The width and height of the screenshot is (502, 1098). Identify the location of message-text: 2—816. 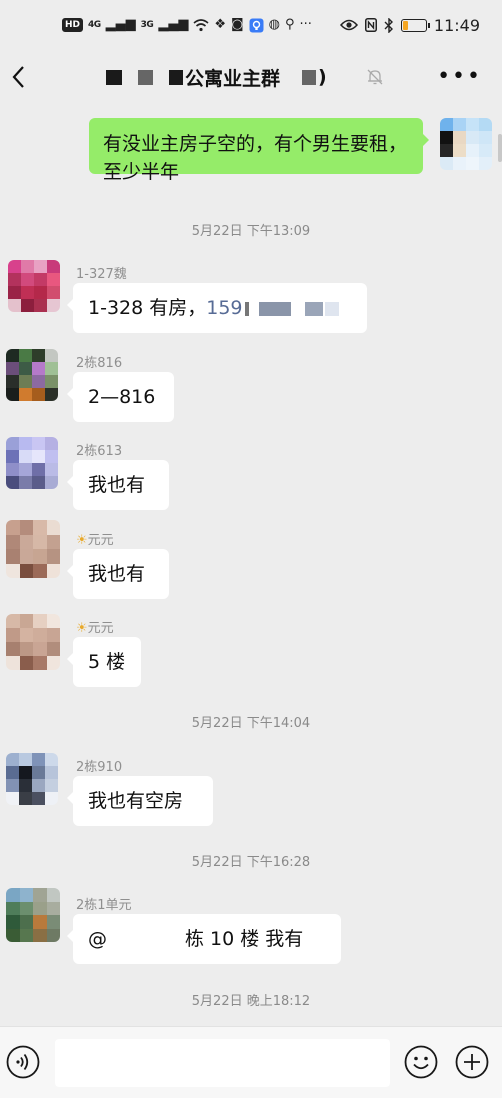
(122, 397).